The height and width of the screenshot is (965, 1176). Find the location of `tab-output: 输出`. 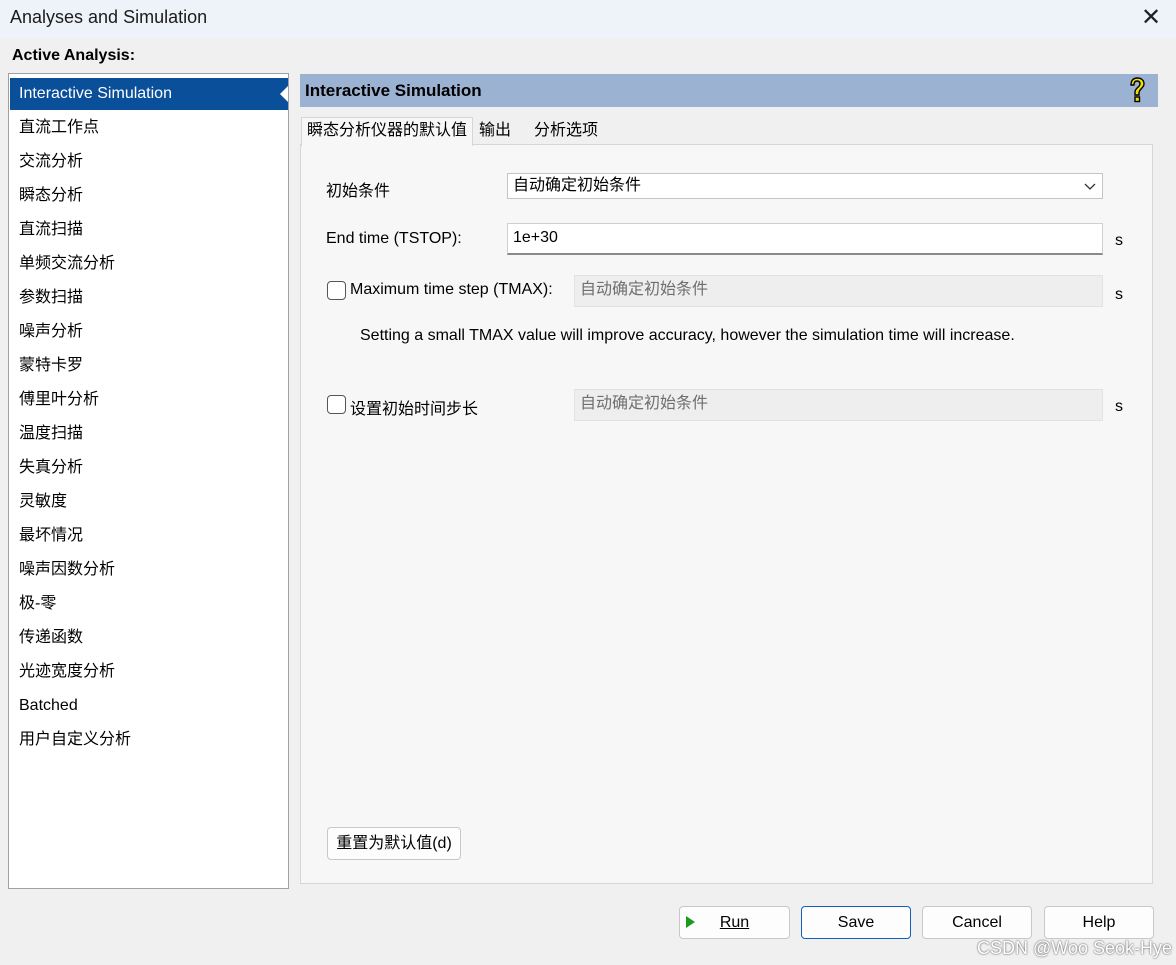

tab-output: 输出 is located at coordinates (495, 131).